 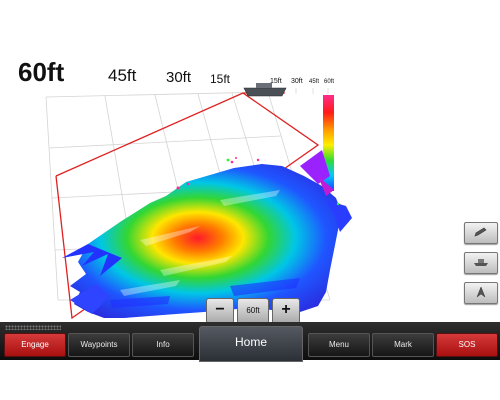 What do you see at coordinates (41, 72) in the screenshot?
I see `range-label-60ft: 60ft` at bounding box center [41, 72].